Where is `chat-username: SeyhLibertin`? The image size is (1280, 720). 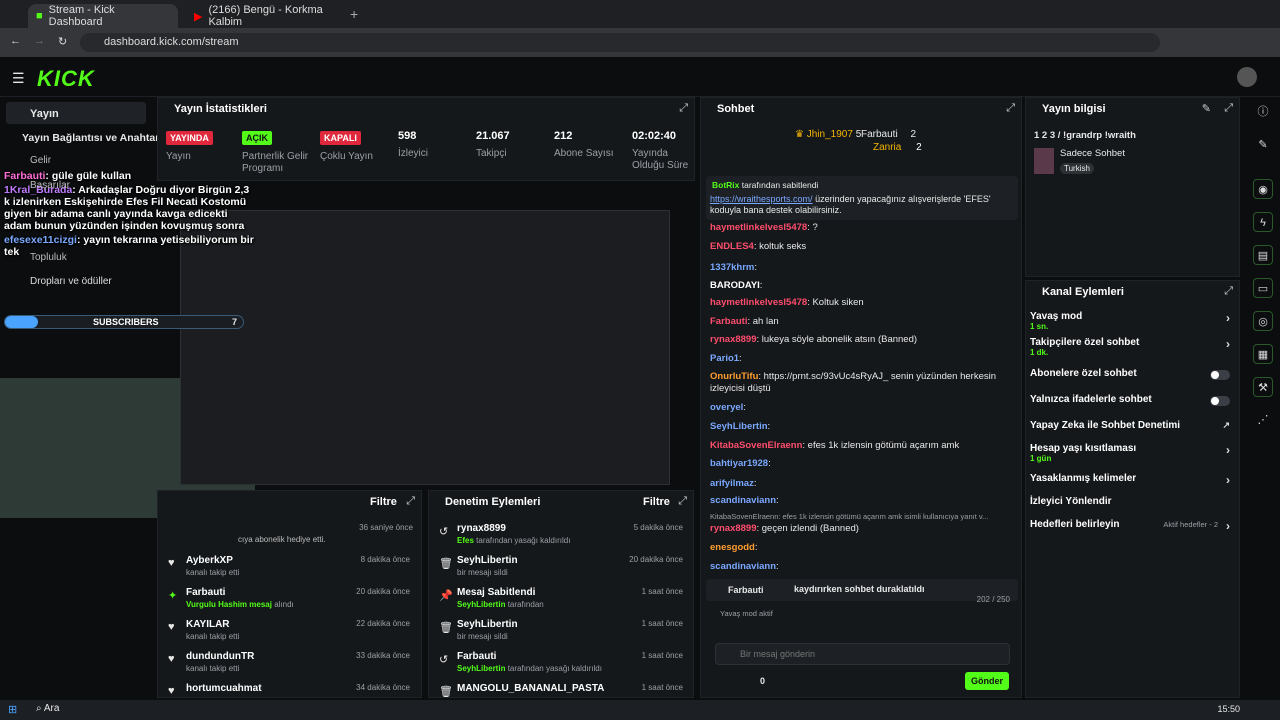 chat-username: SeyhLibertin is located at coordinates (739, 426).